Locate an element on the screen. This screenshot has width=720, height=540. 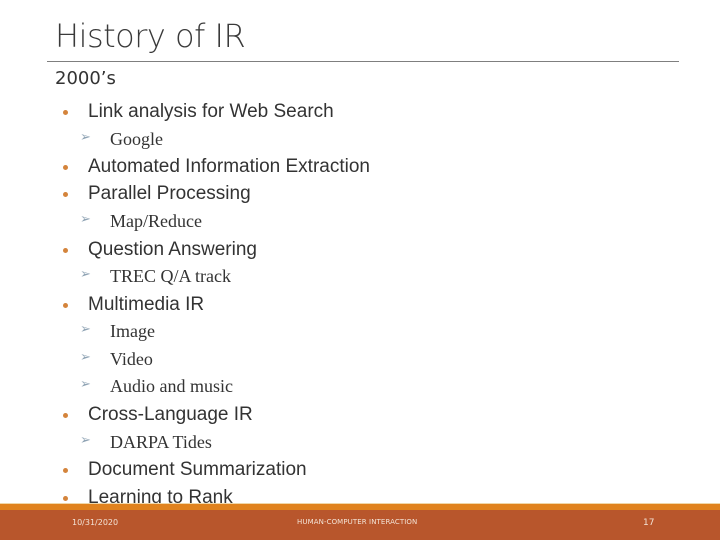
sub-list-item-text: Google is located at coordinates (136, 139).